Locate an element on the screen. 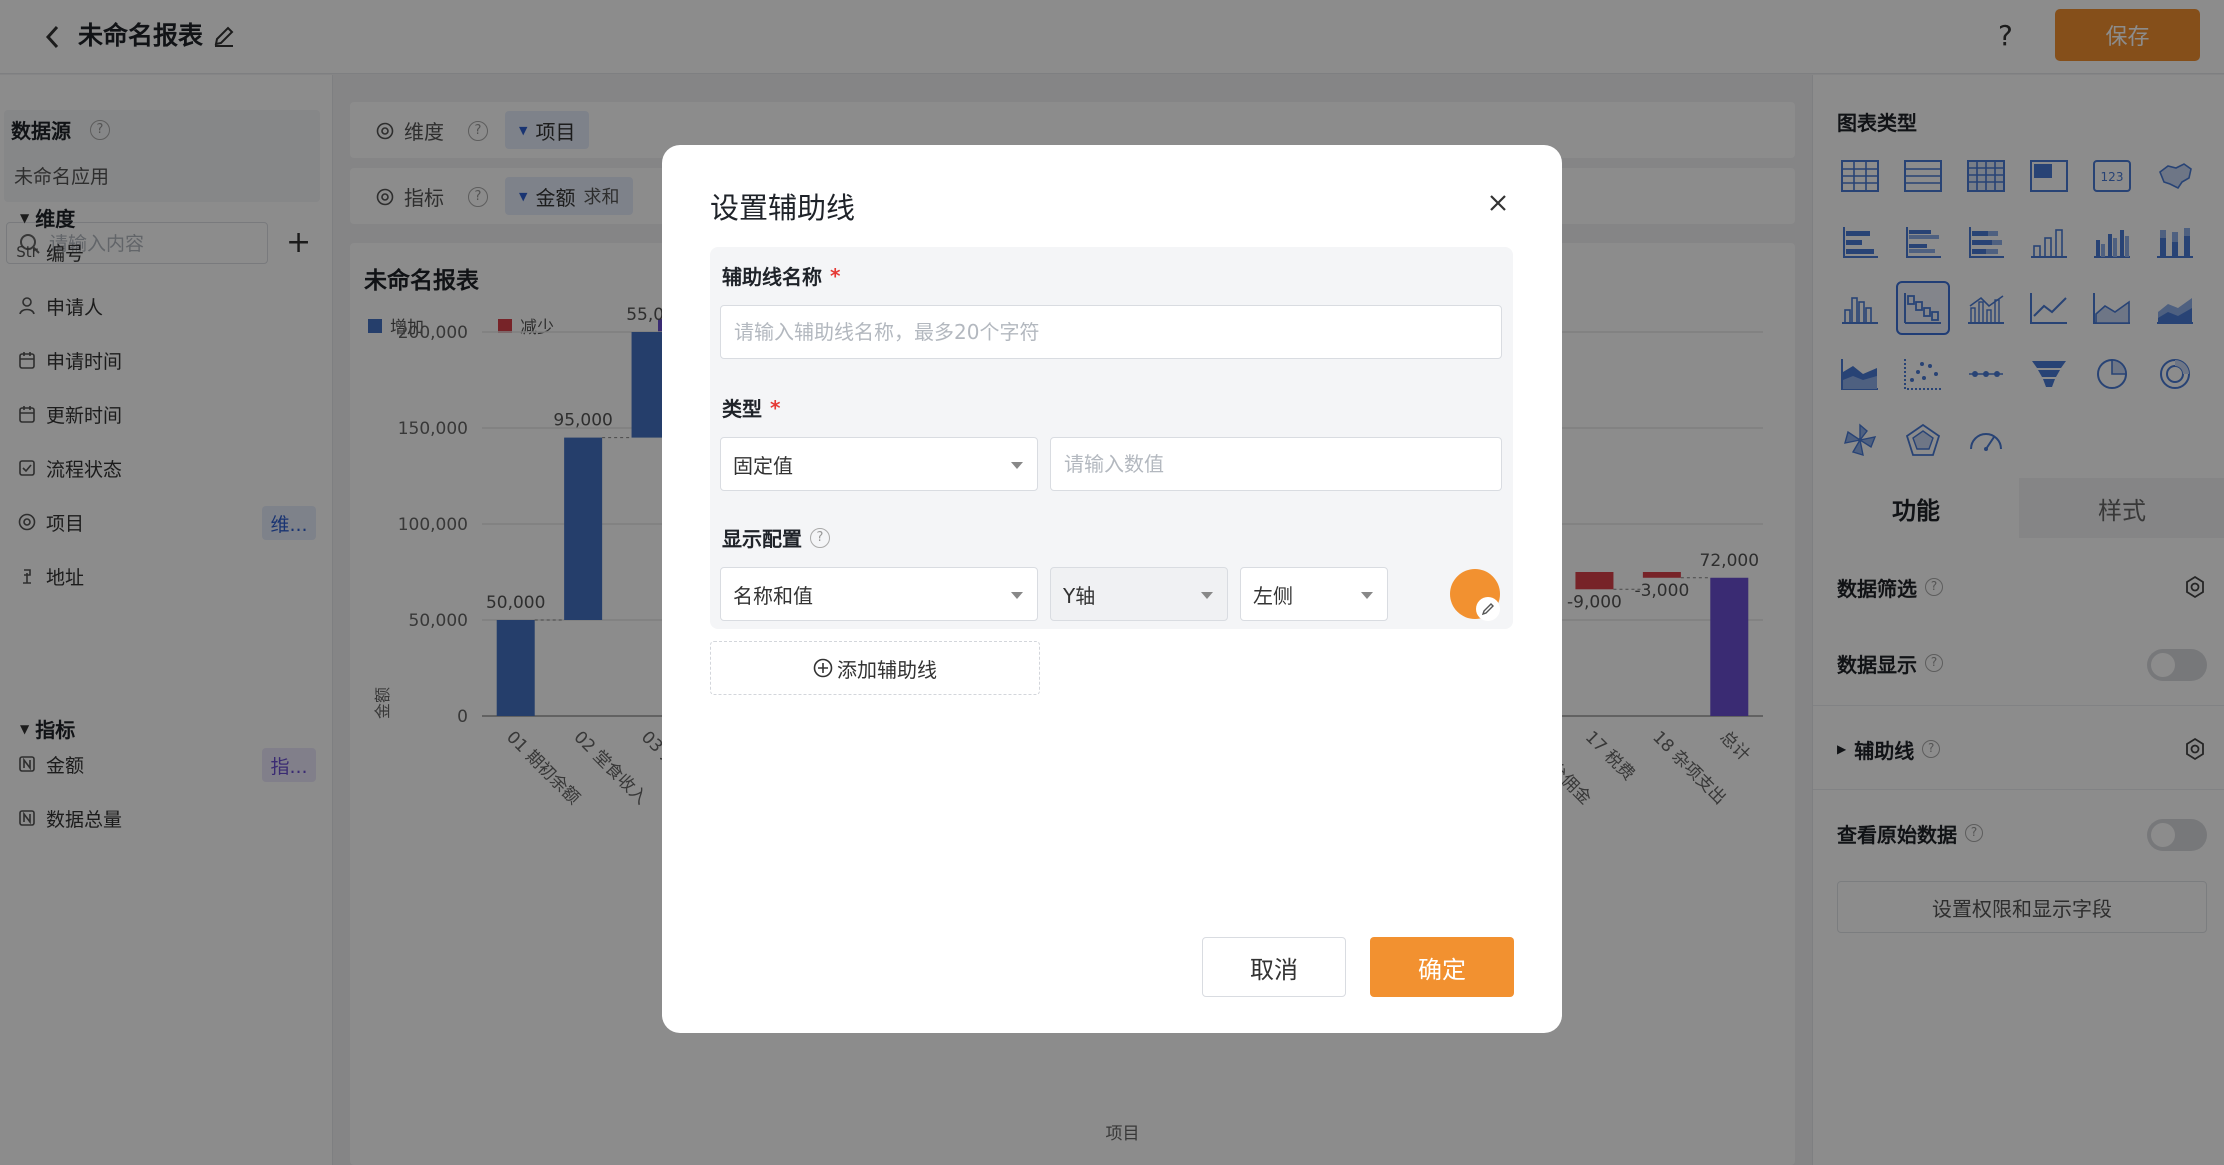  confirm-button: 确定 is located at coordinates (1442, 967).